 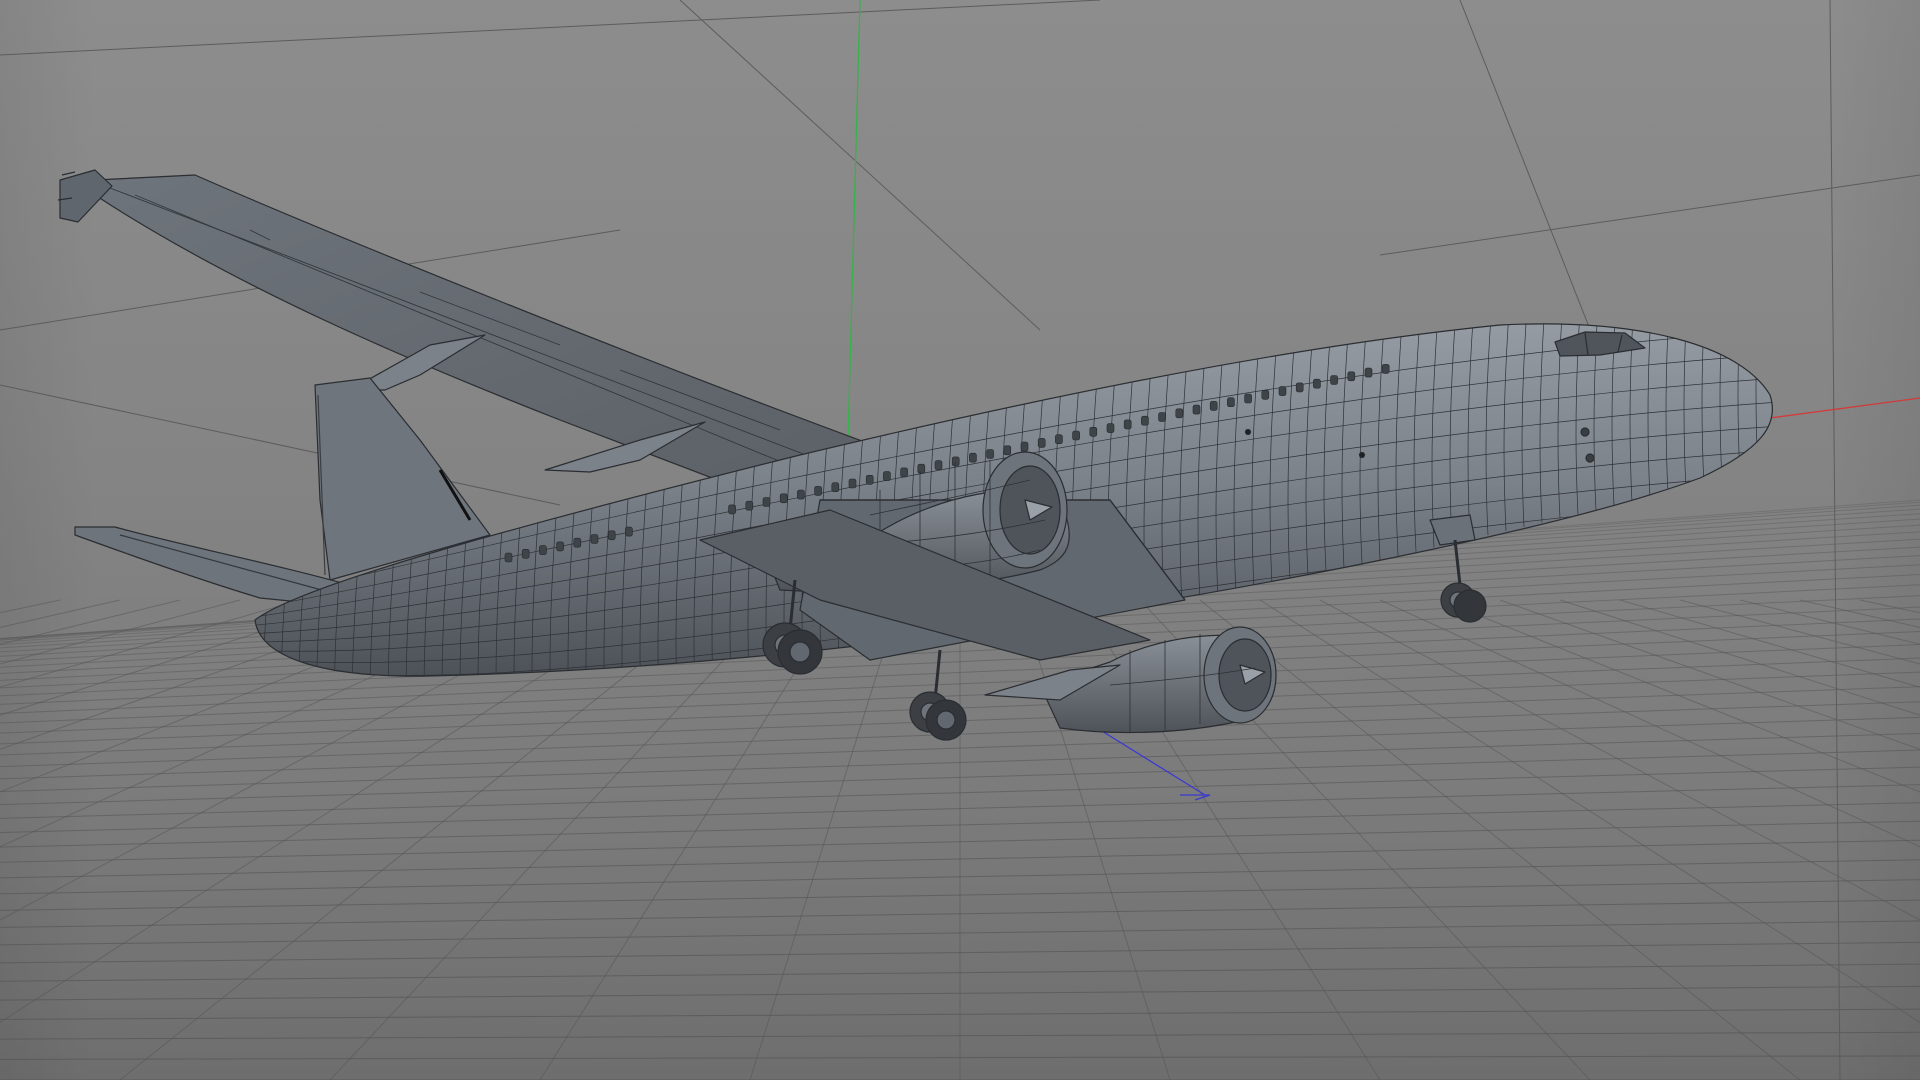 I want to click on z-axis-marker, so click(x=1195, y=797).